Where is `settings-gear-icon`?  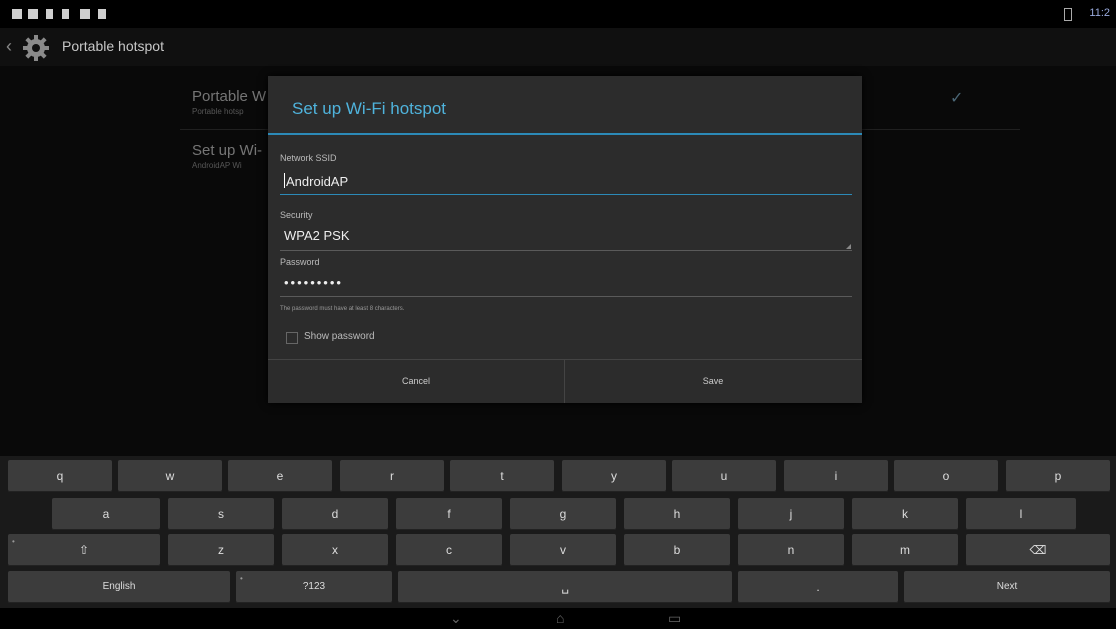
settings-gear-icon is located at coordinates (36, 48).